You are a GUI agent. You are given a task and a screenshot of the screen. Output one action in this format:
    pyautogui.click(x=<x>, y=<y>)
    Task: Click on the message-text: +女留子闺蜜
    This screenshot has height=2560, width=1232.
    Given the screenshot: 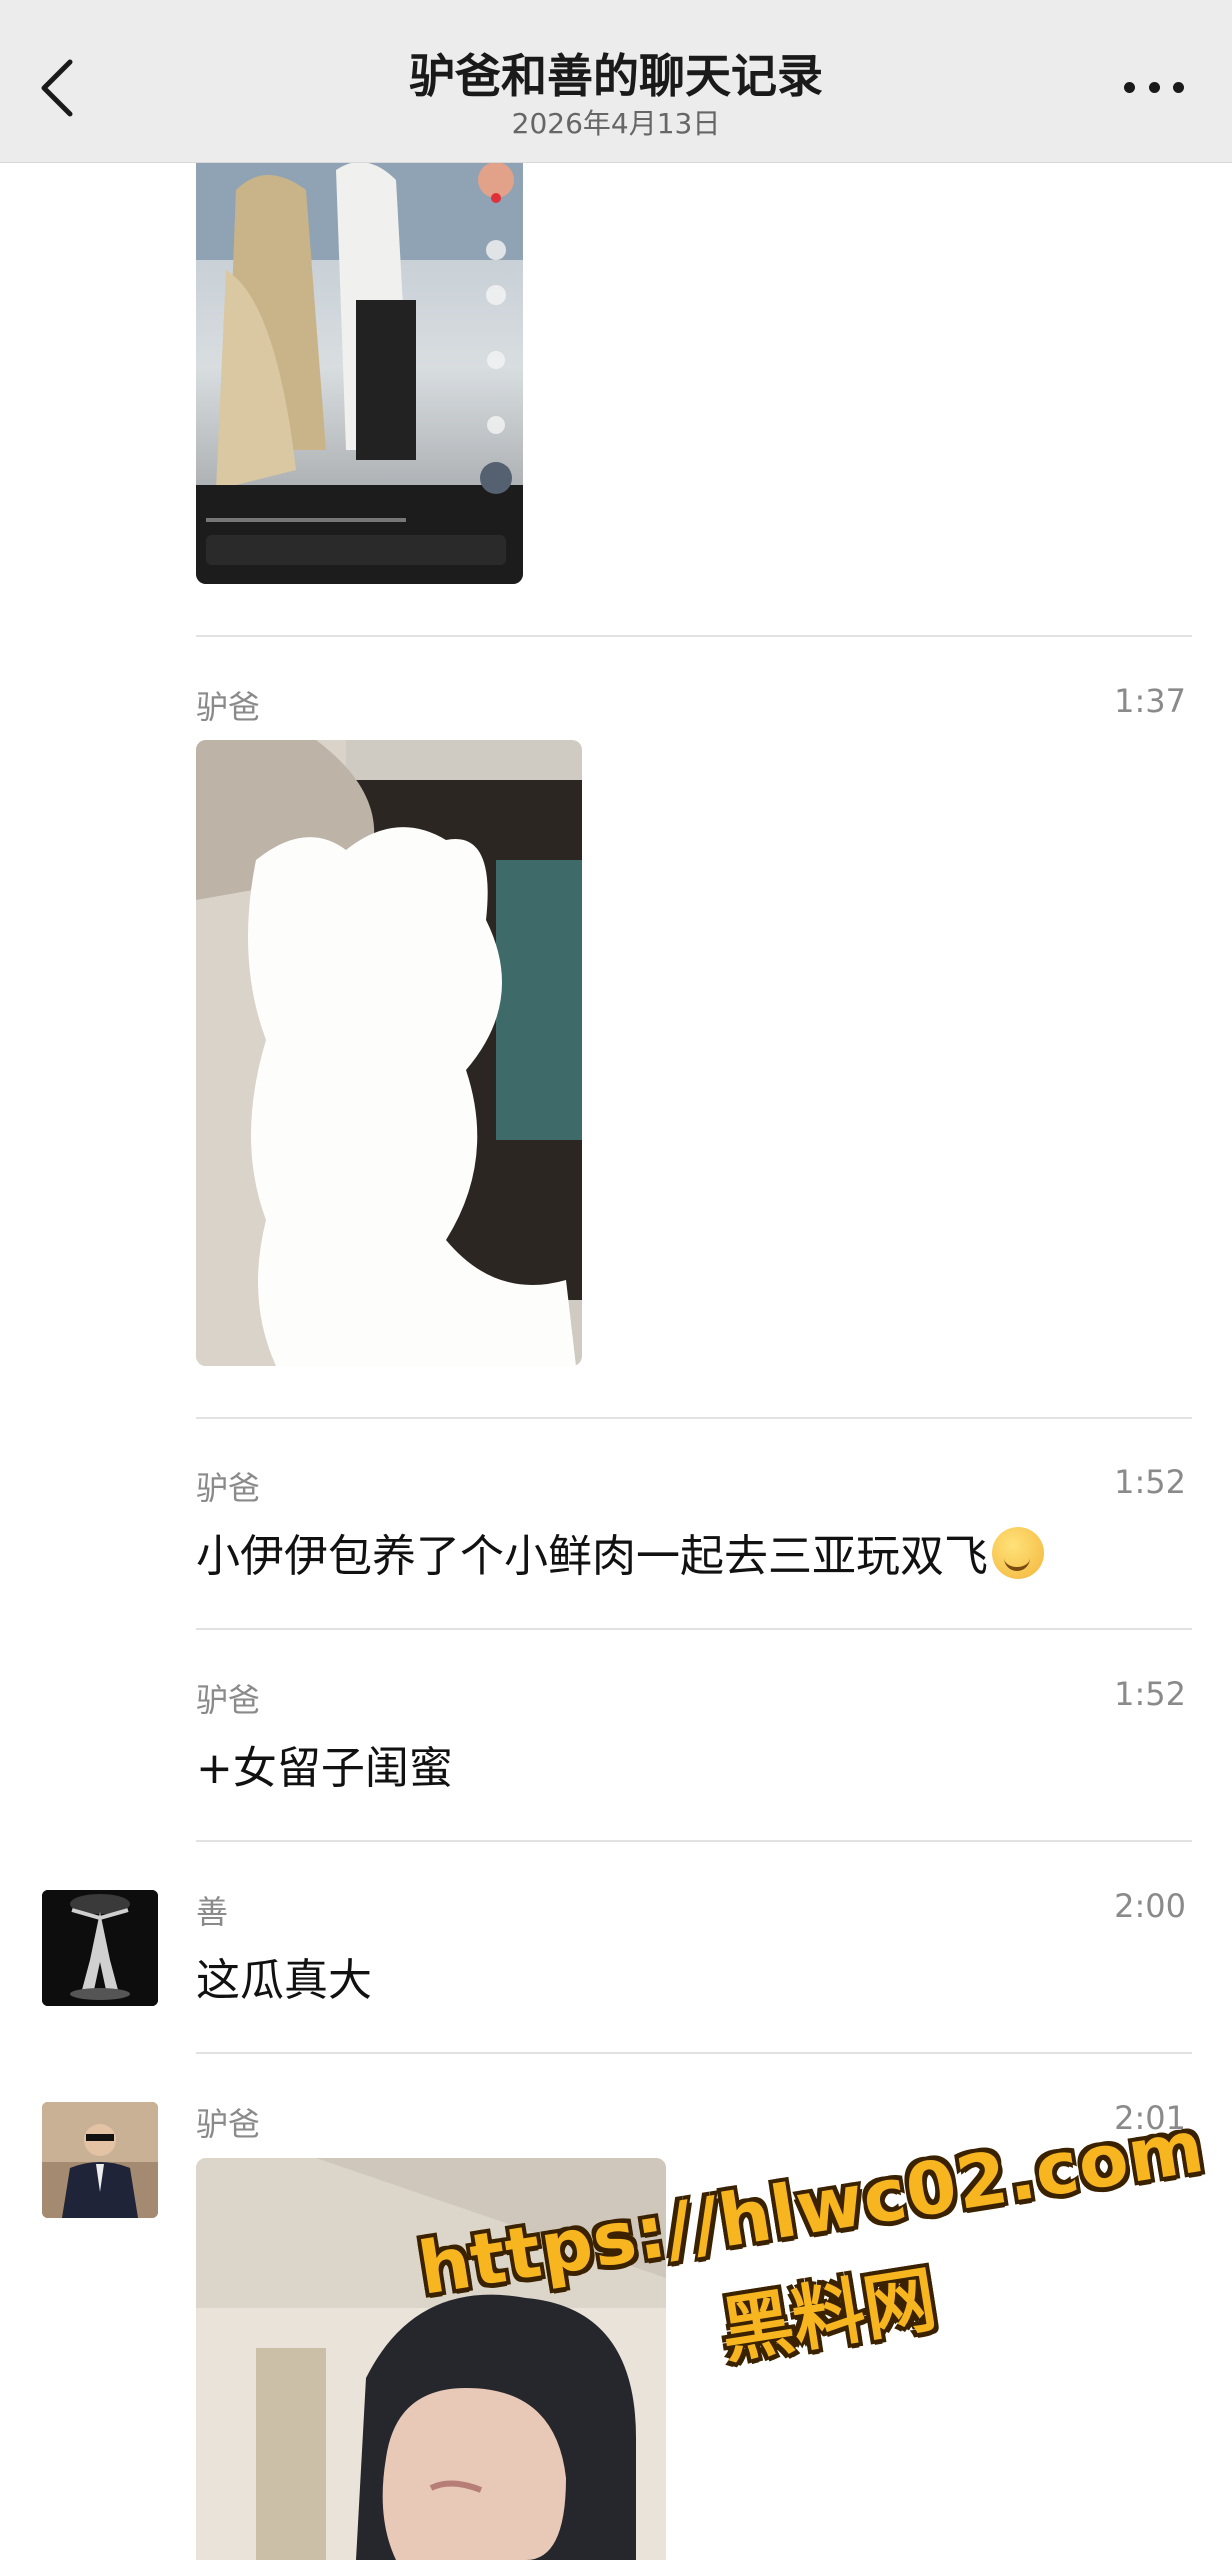 What is the action you would take?
    pyautogui.click(x=324, y=1768)
    